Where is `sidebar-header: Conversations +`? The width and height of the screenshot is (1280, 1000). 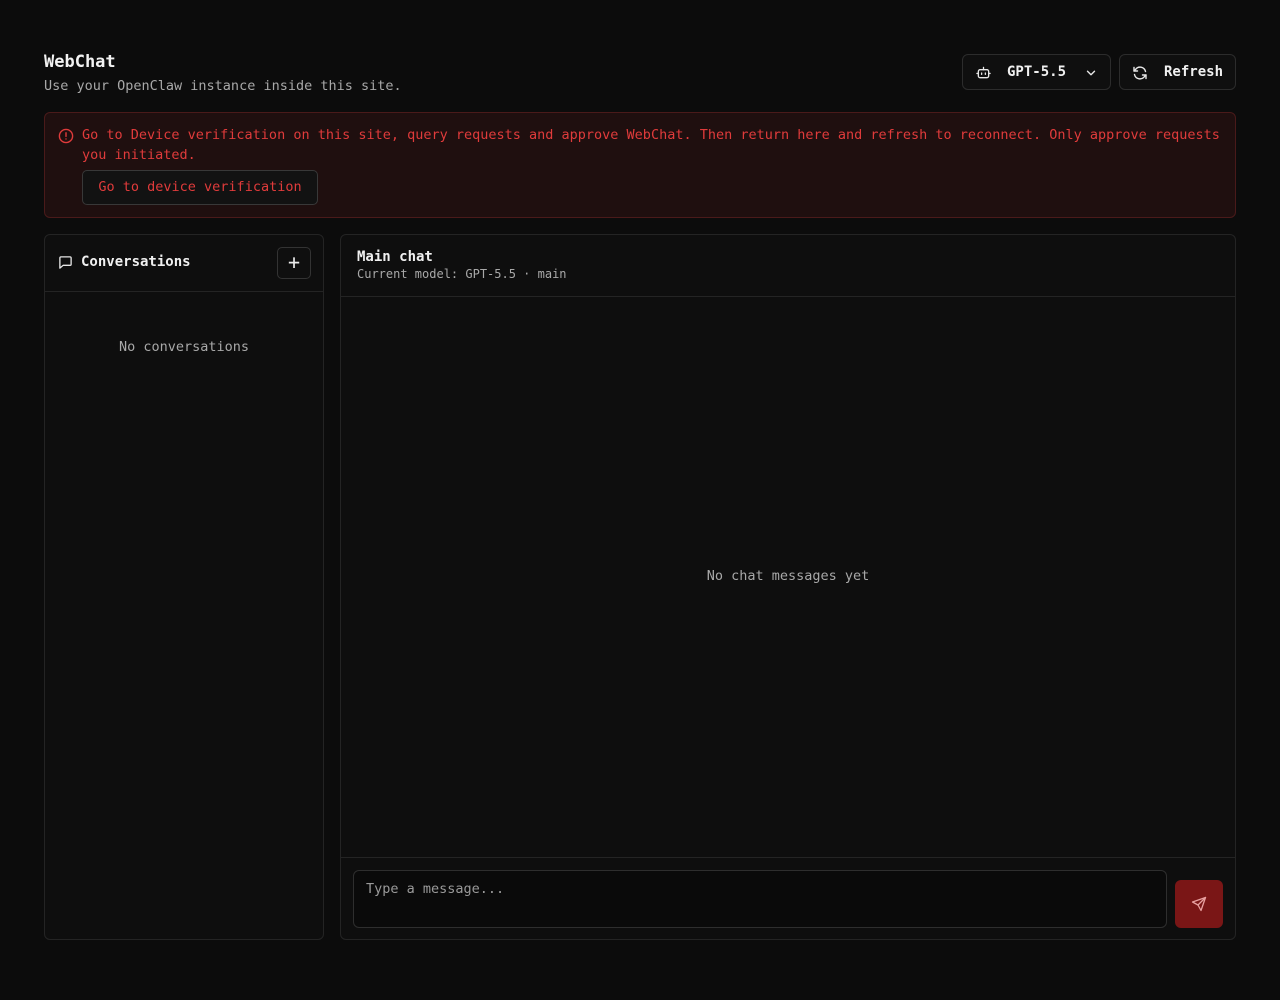
sidebar-header: Conversations + is located at coordinates (184, 263).